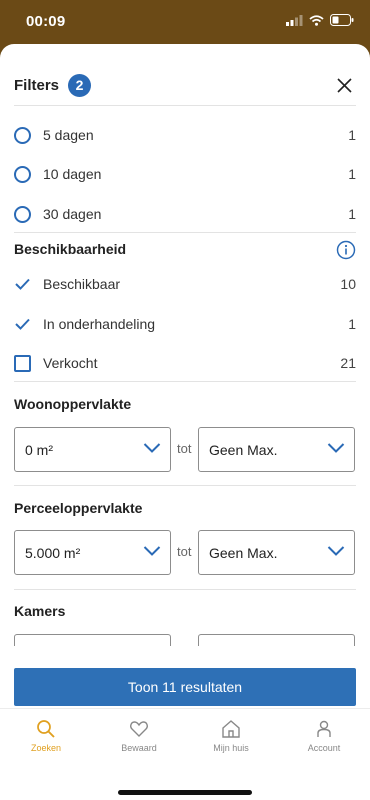 Image resolution: width=370 pixels, height=800 pixels. Describe the element at coordinates (73, 404) in the screenshot. I see `section-title-living-area: Woonoppervlakte` at that location.